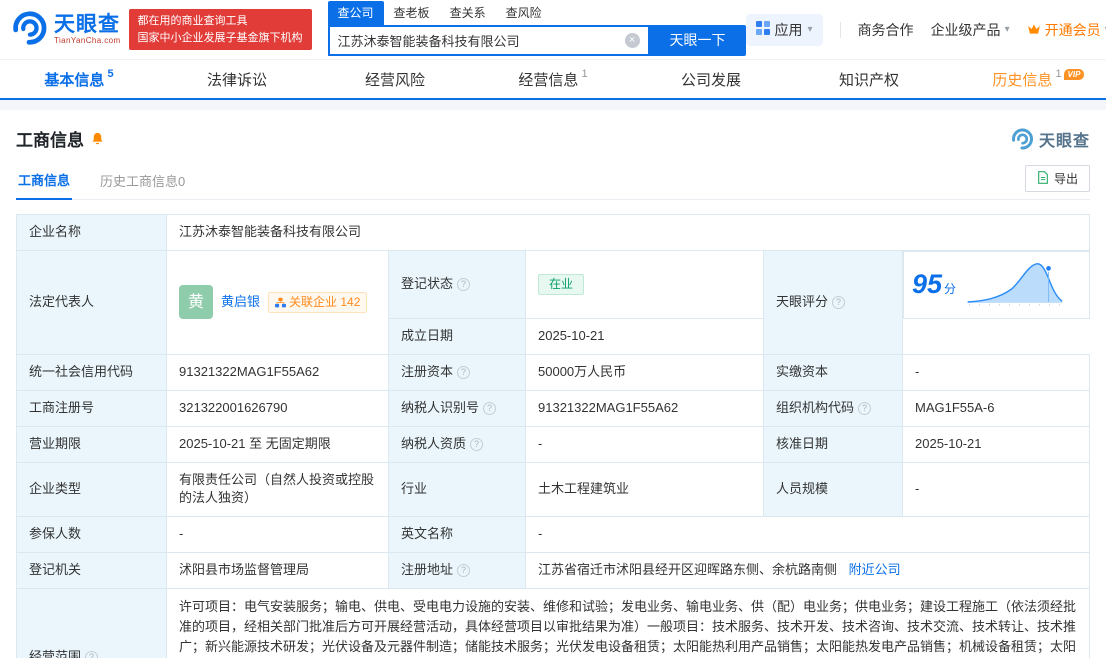  I want to click on tab-company-development: 公司发展, so click(711, 79).